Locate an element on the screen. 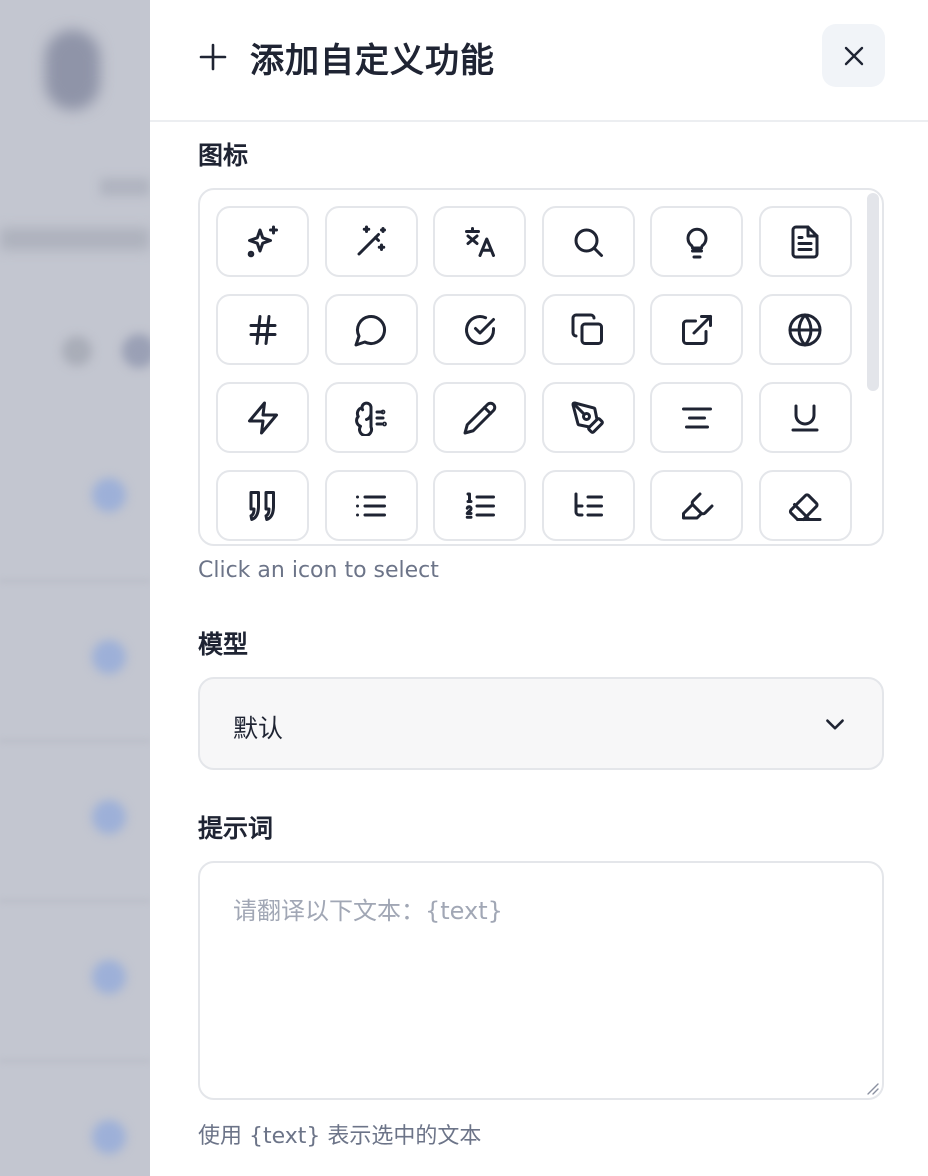 The image size is (928, 1176). background-divider is located at coordinates (75, 239).